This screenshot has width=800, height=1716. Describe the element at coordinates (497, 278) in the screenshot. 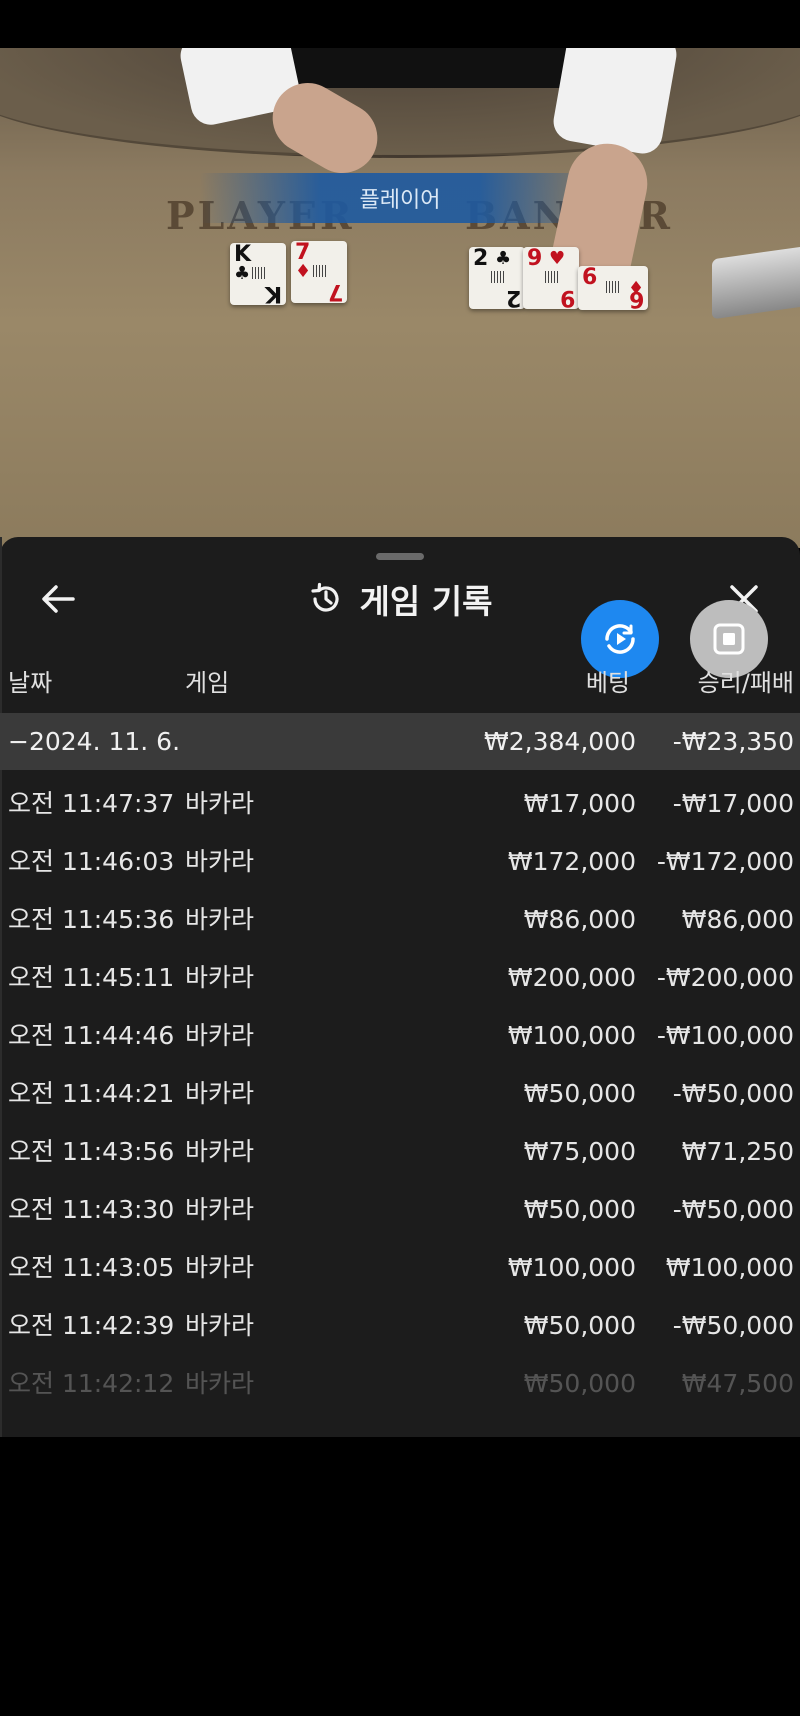

I see `banker-card-1: 2 ♣ 2` at that location.